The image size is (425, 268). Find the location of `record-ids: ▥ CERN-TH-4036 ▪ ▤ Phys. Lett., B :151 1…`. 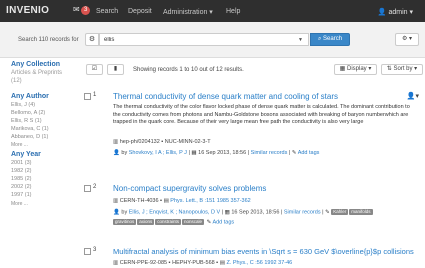

record-ids: ▥ CERN-TH-4036 ▪ ▤ Phys. Lett., B :151 1… is located at coordinates (182, 201).